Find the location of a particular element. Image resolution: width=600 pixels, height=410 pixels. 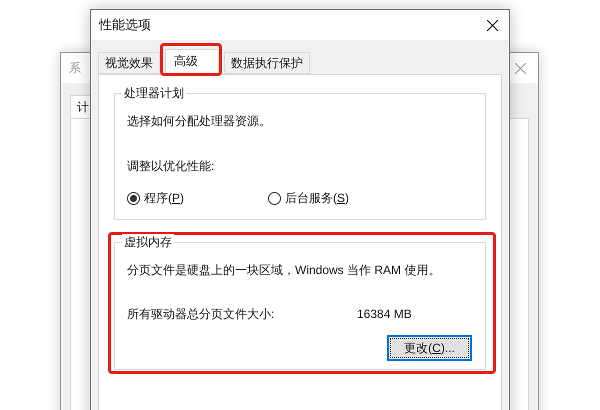

description-text: 分页文件是硬盘上的一块区域，Windows 当作 RAM 使用。 is located at coordinates (284, 270).